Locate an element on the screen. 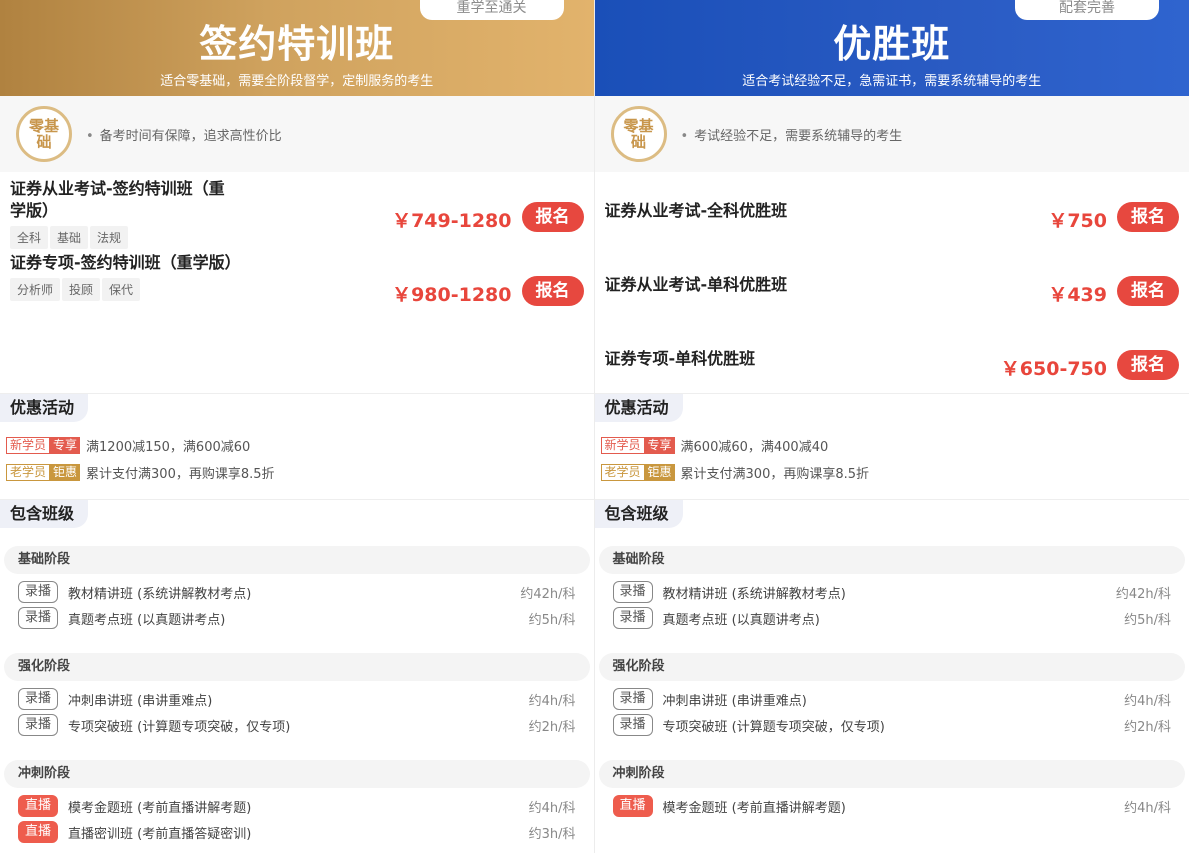  product-price: ￥650-750 is located at coordinates (1053, 369).